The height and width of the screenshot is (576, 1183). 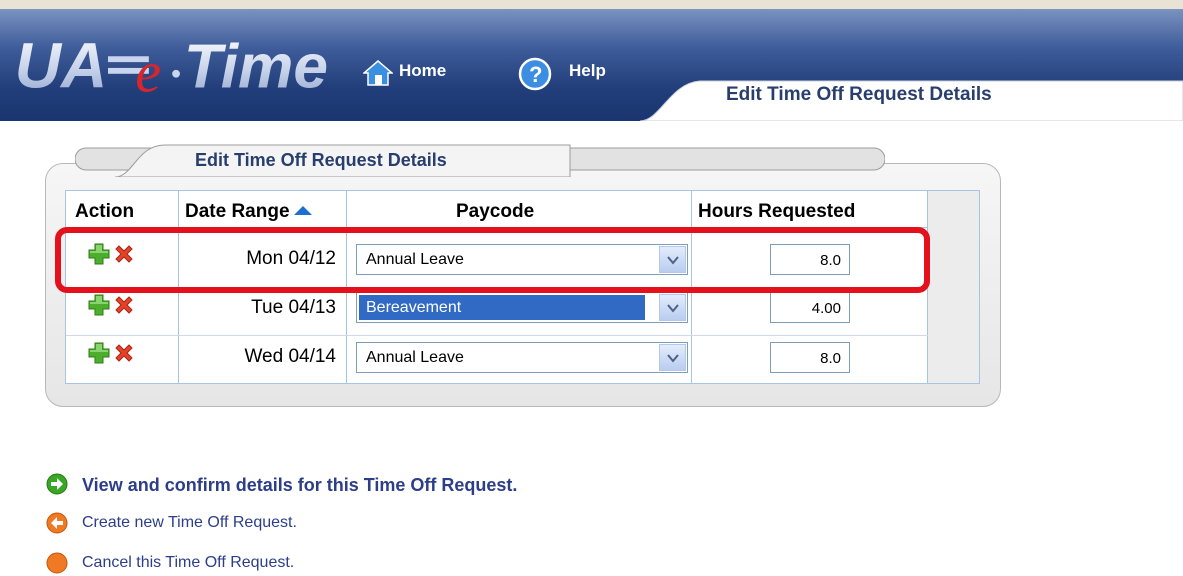 What do you see at coordinates (105, 211) in the screenshot?
I see `header-action: Action` at bounding box center [105, 211].